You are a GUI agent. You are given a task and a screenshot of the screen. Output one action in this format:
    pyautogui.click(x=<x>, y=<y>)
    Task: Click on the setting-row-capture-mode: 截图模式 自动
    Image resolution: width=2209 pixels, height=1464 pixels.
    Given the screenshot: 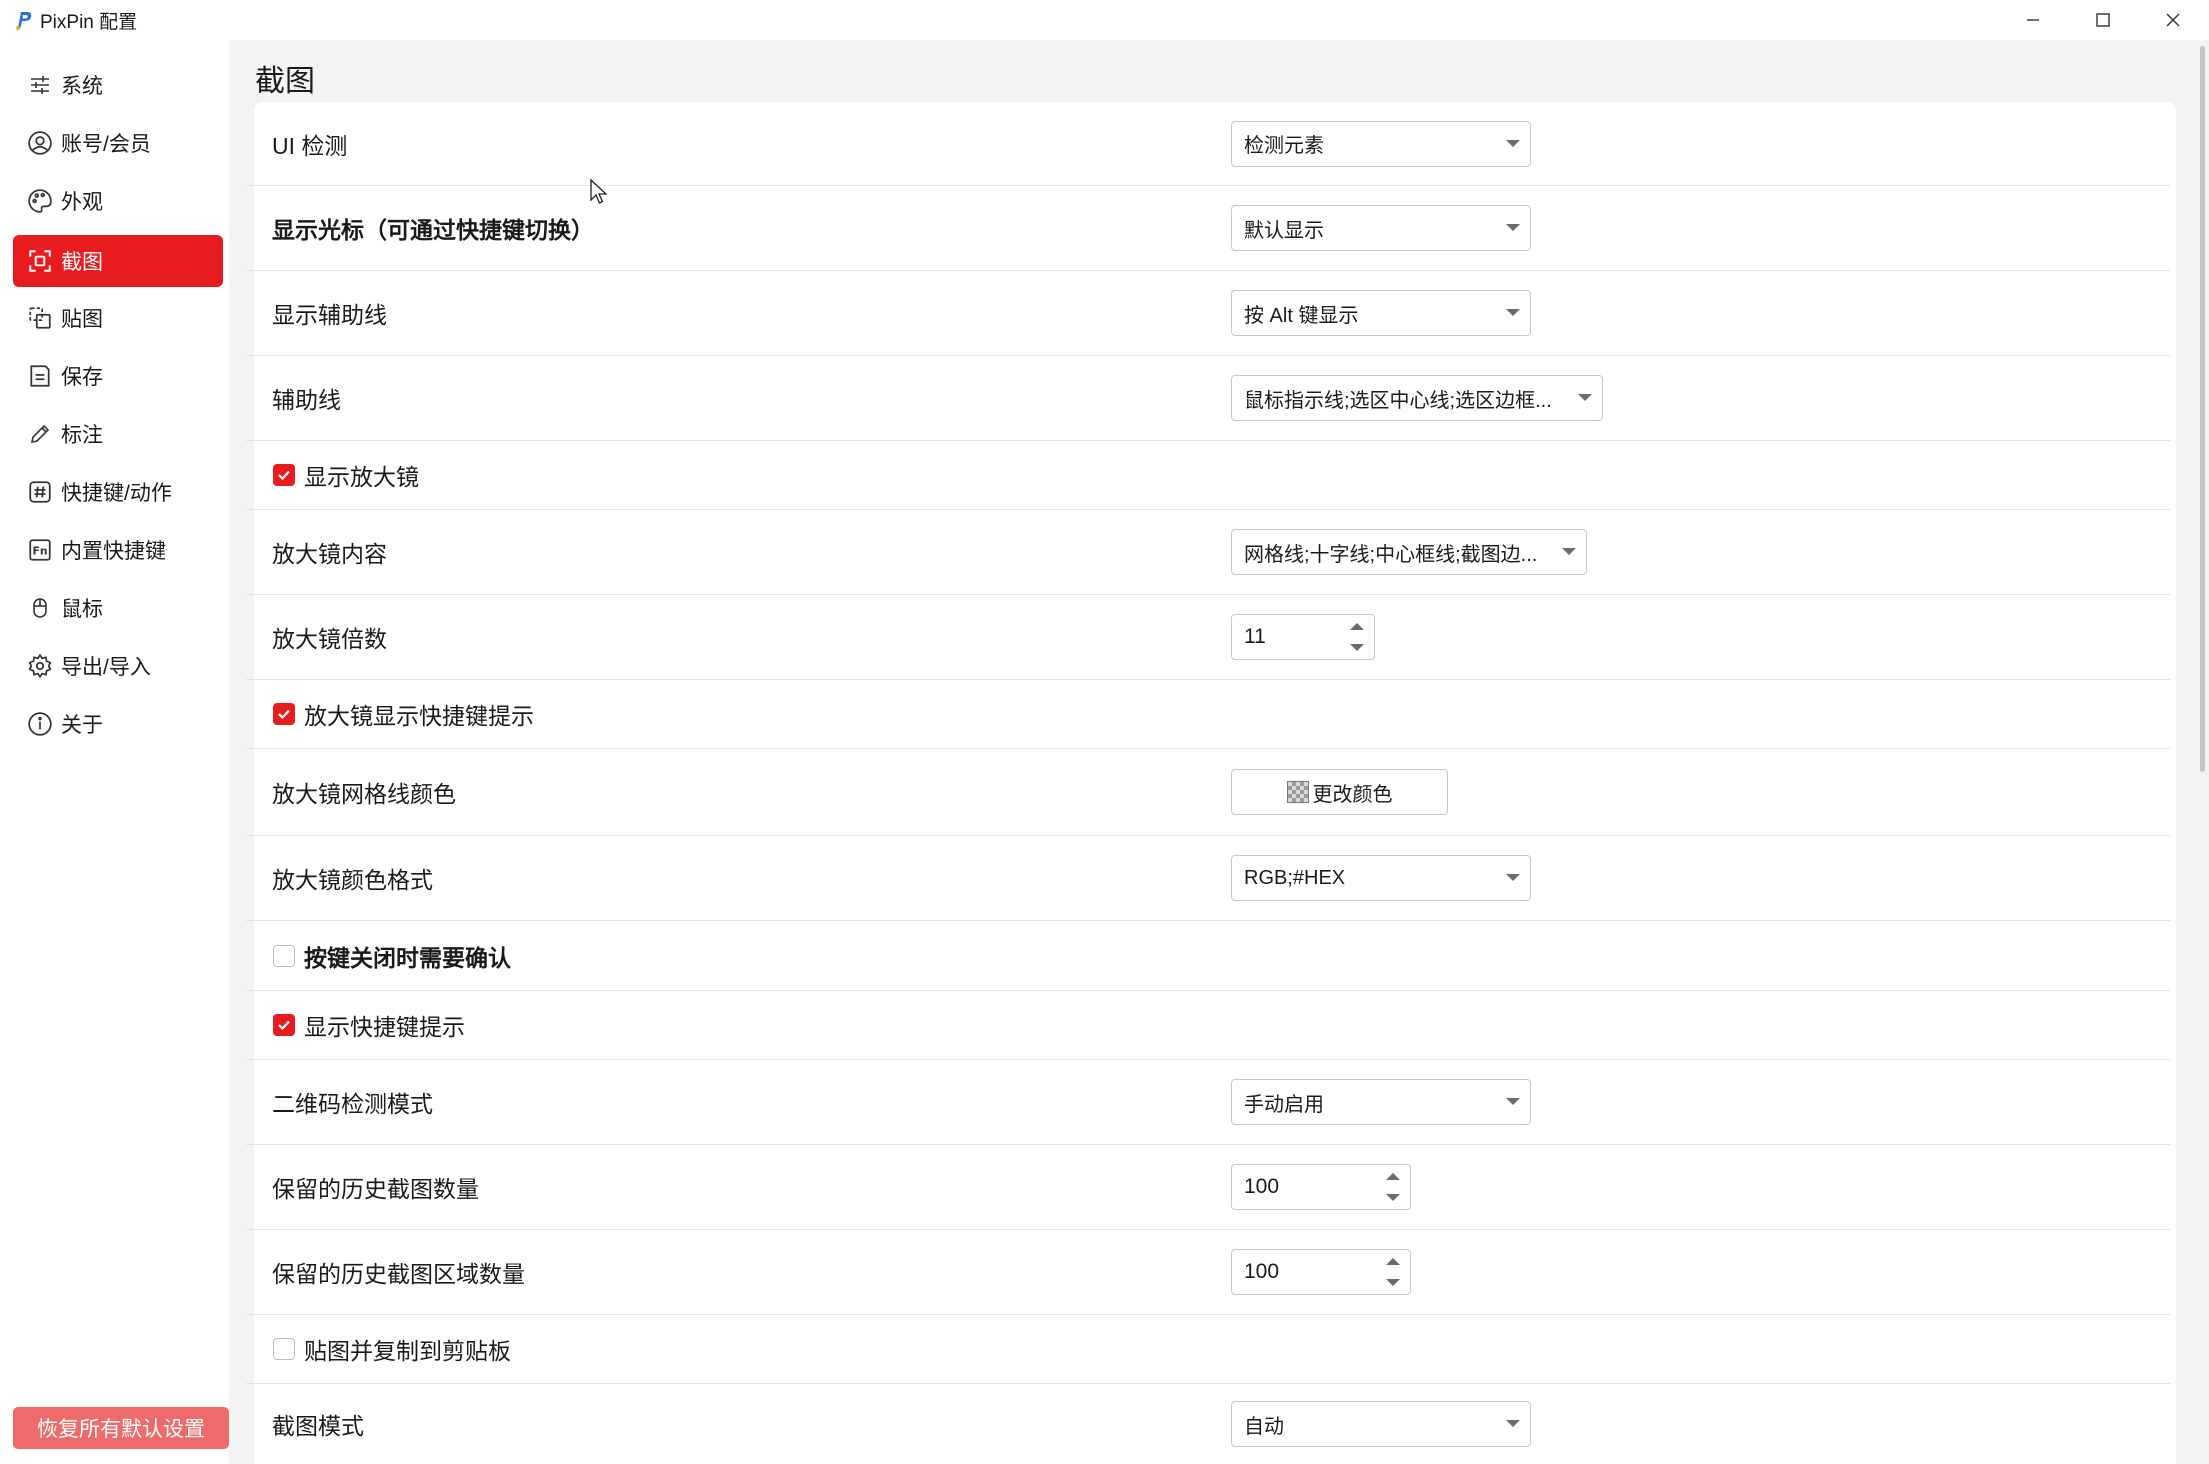 What is the action you would take?
    pyautogui.click(x=1208, y=1424)
    